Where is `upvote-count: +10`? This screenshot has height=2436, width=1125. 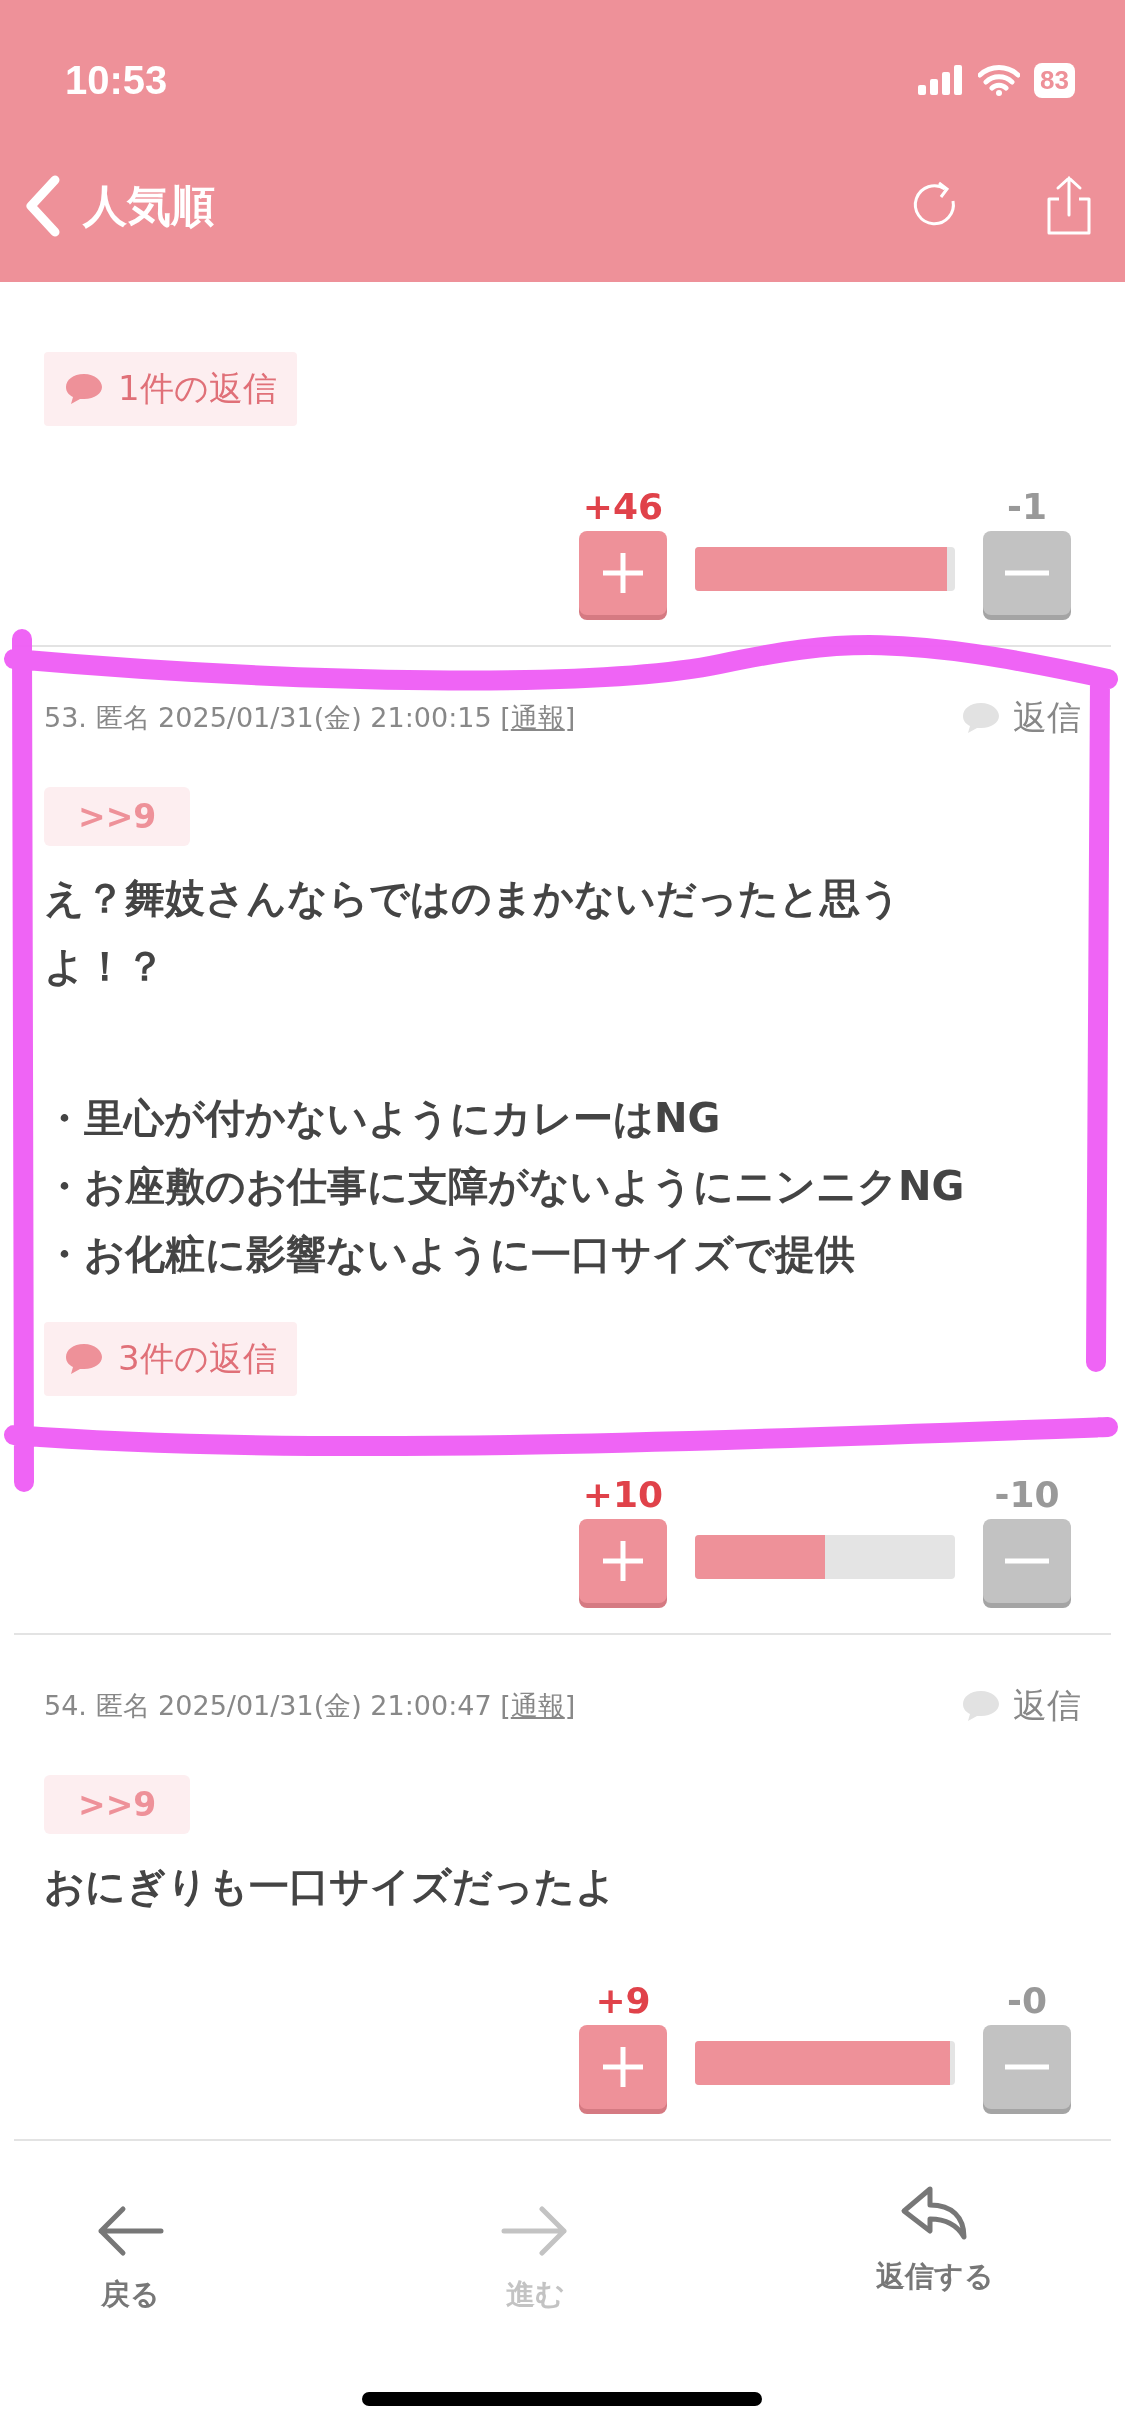
upvote-count: +10 is located at coordinates (623, 1494).